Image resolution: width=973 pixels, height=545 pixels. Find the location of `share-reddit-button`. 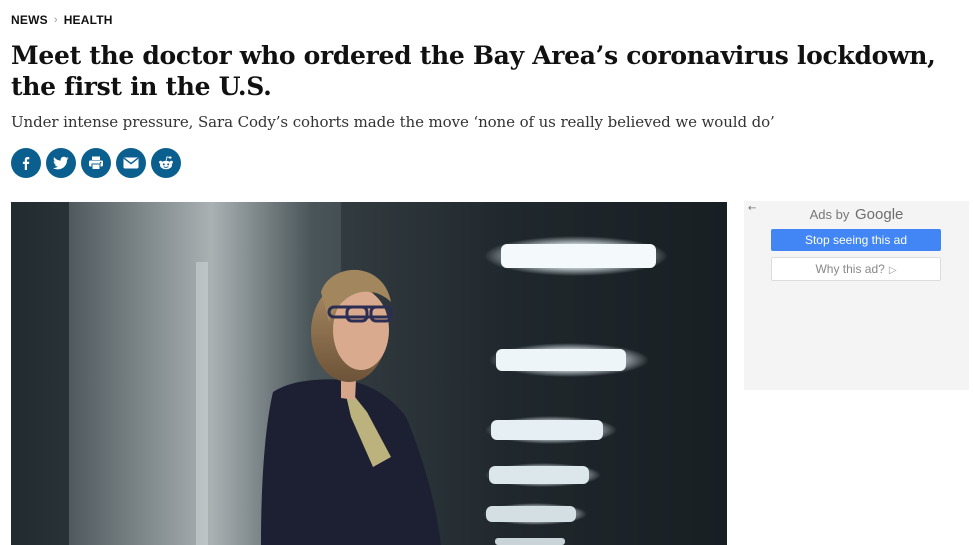

share-reddit-button is located at coordinates (166, 163).